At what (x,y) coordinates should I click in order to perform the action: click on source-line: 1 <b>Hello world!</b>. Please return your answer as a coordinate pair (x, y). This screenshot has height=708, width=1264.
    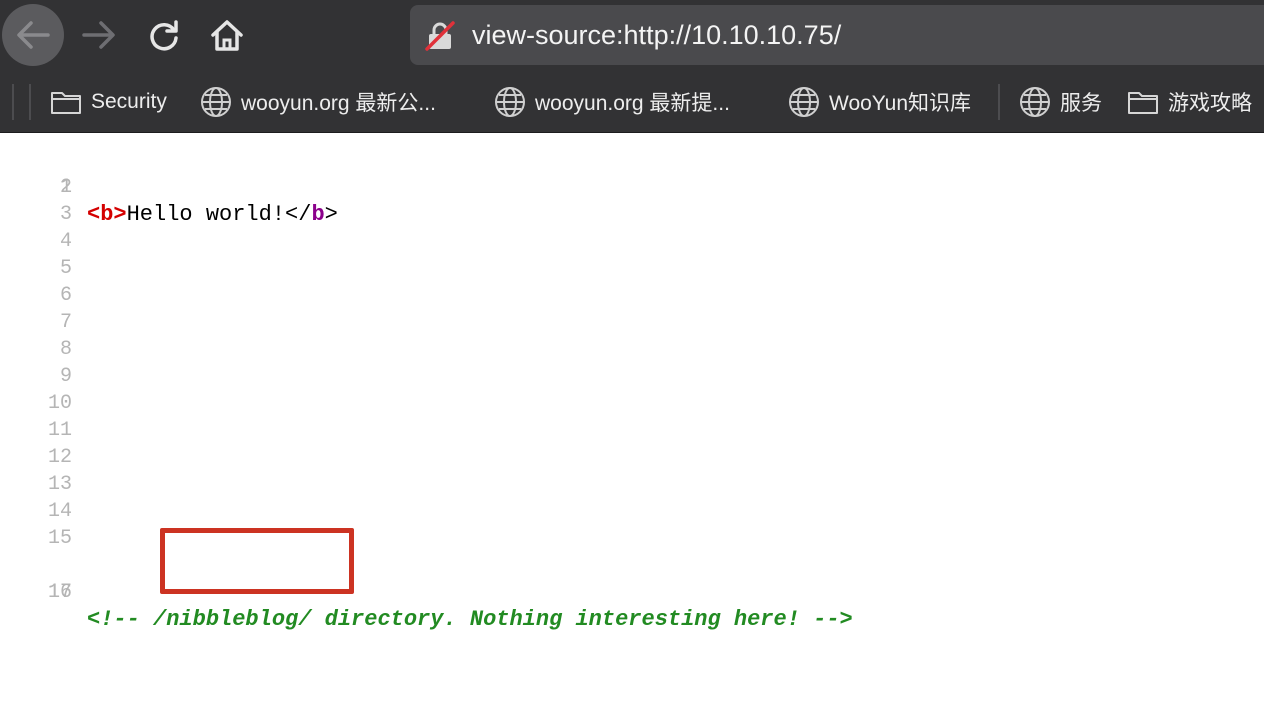
    Looking at the image, I should click on (169, 187).